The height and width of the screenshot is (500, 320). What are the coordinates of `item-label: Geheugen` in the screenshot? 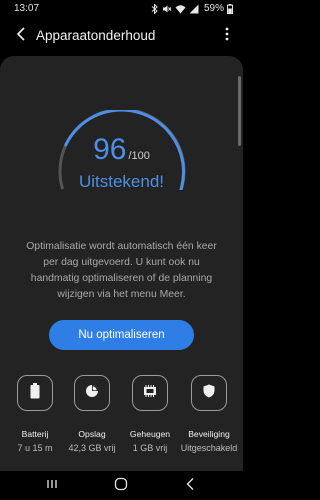 It's located at (150, 434).